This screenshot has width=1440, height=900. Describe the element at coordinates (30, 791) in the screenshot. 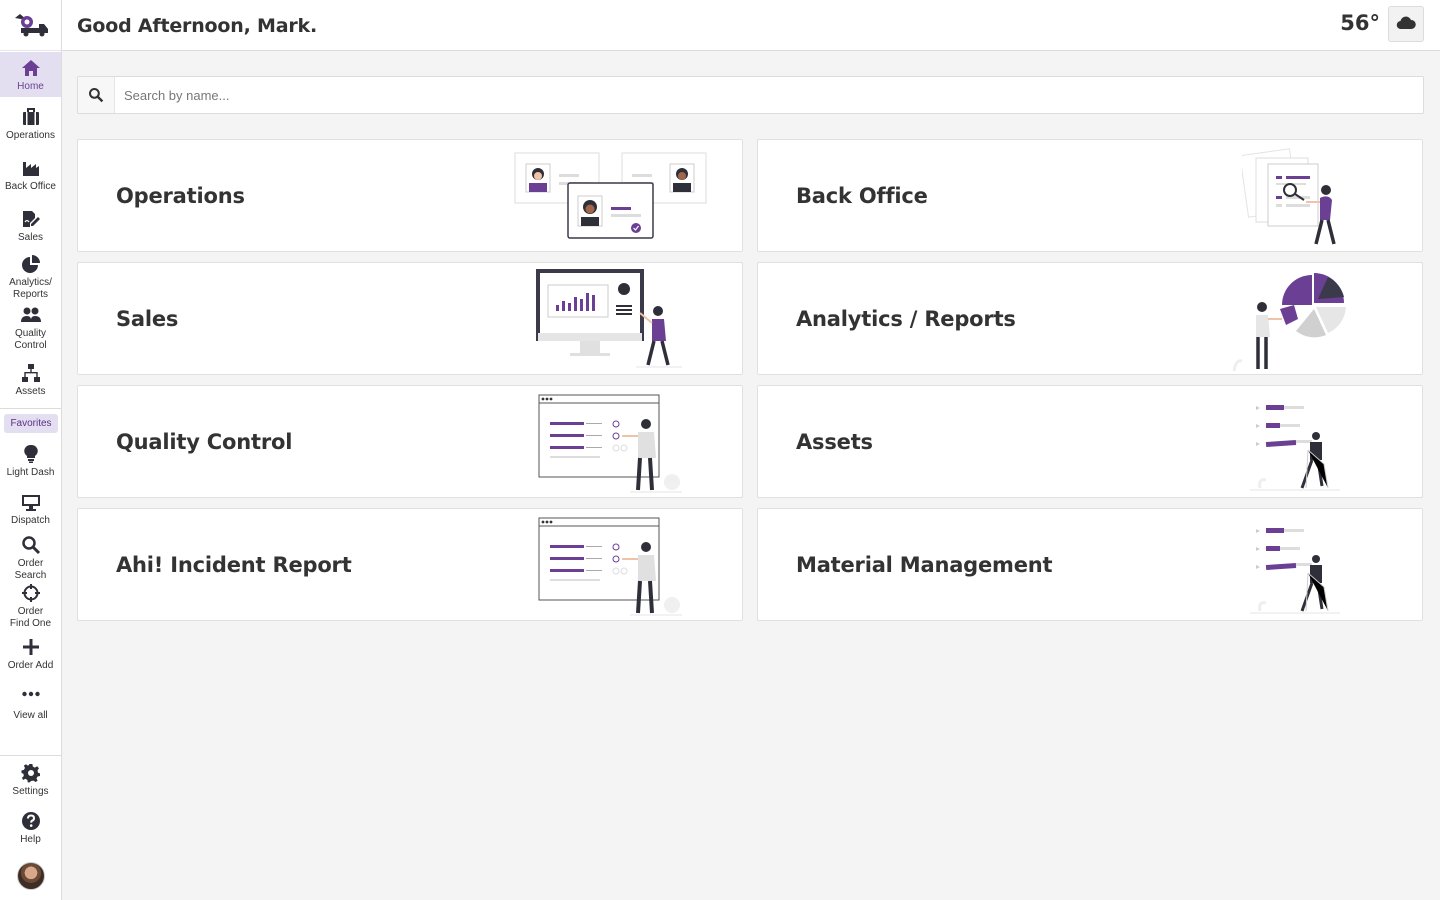

I see `sidebar-item-label: Settings` at that location.